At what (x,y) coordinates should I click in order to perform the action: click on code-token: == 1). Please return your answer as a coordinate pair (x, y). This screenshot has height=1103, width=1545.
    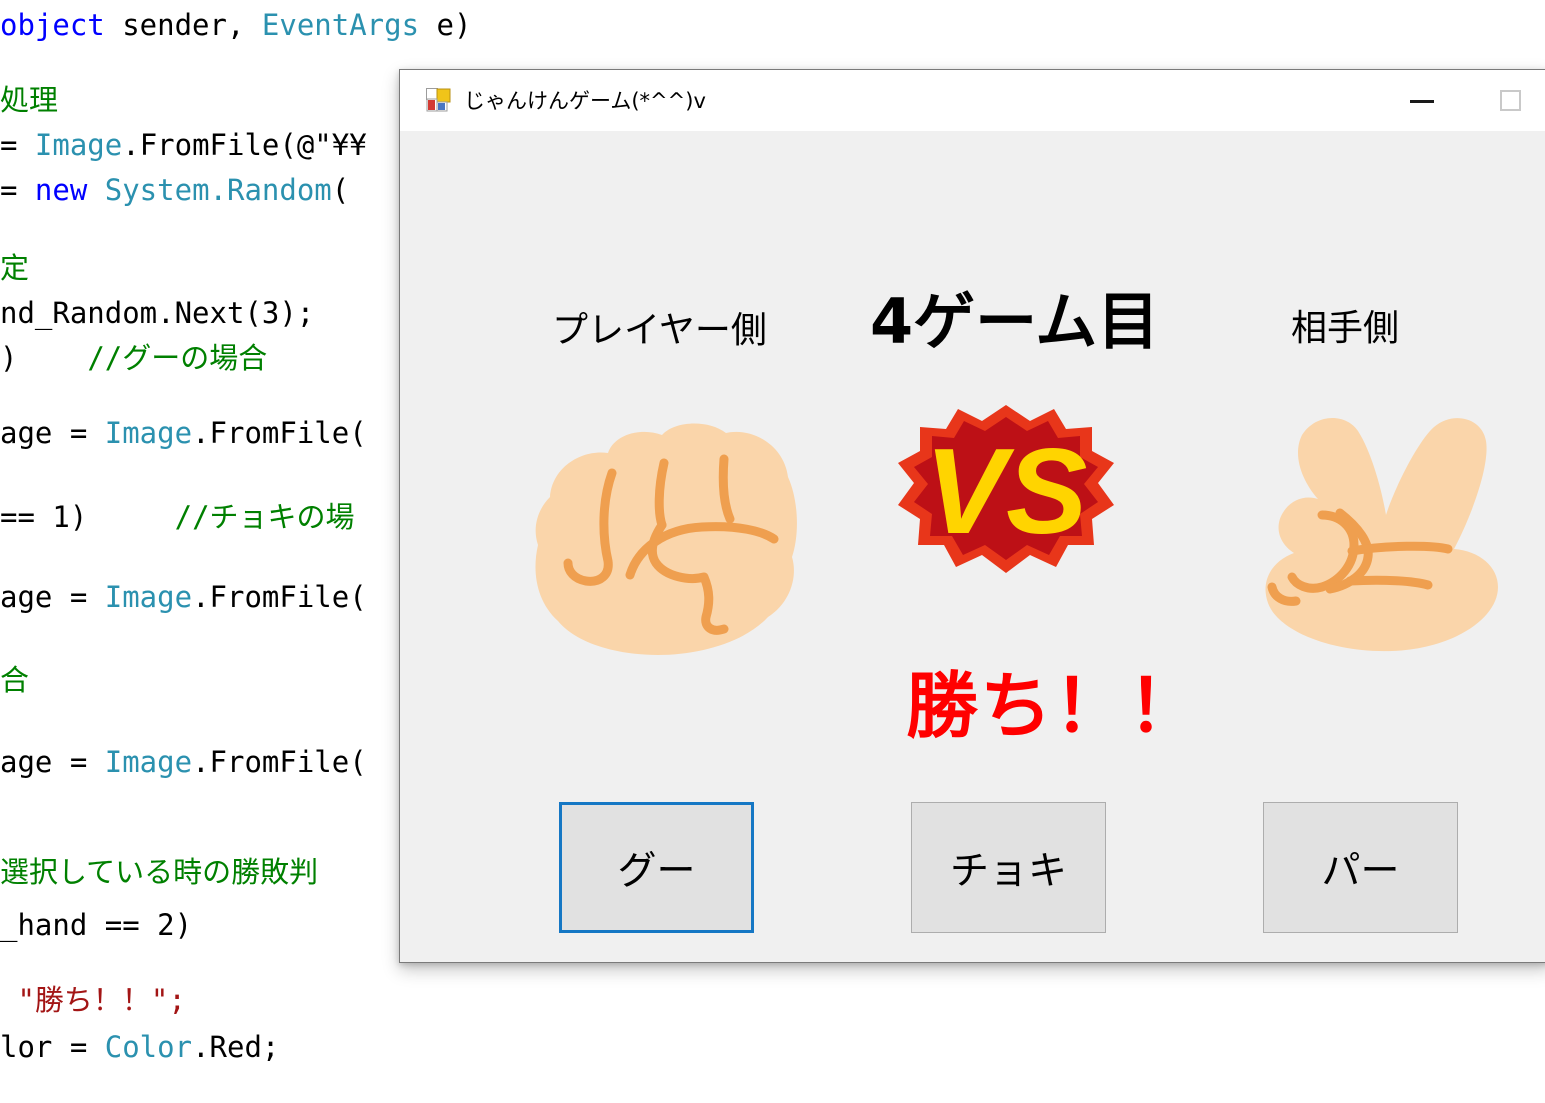
    Looking at the image, I should click on (87, 517).